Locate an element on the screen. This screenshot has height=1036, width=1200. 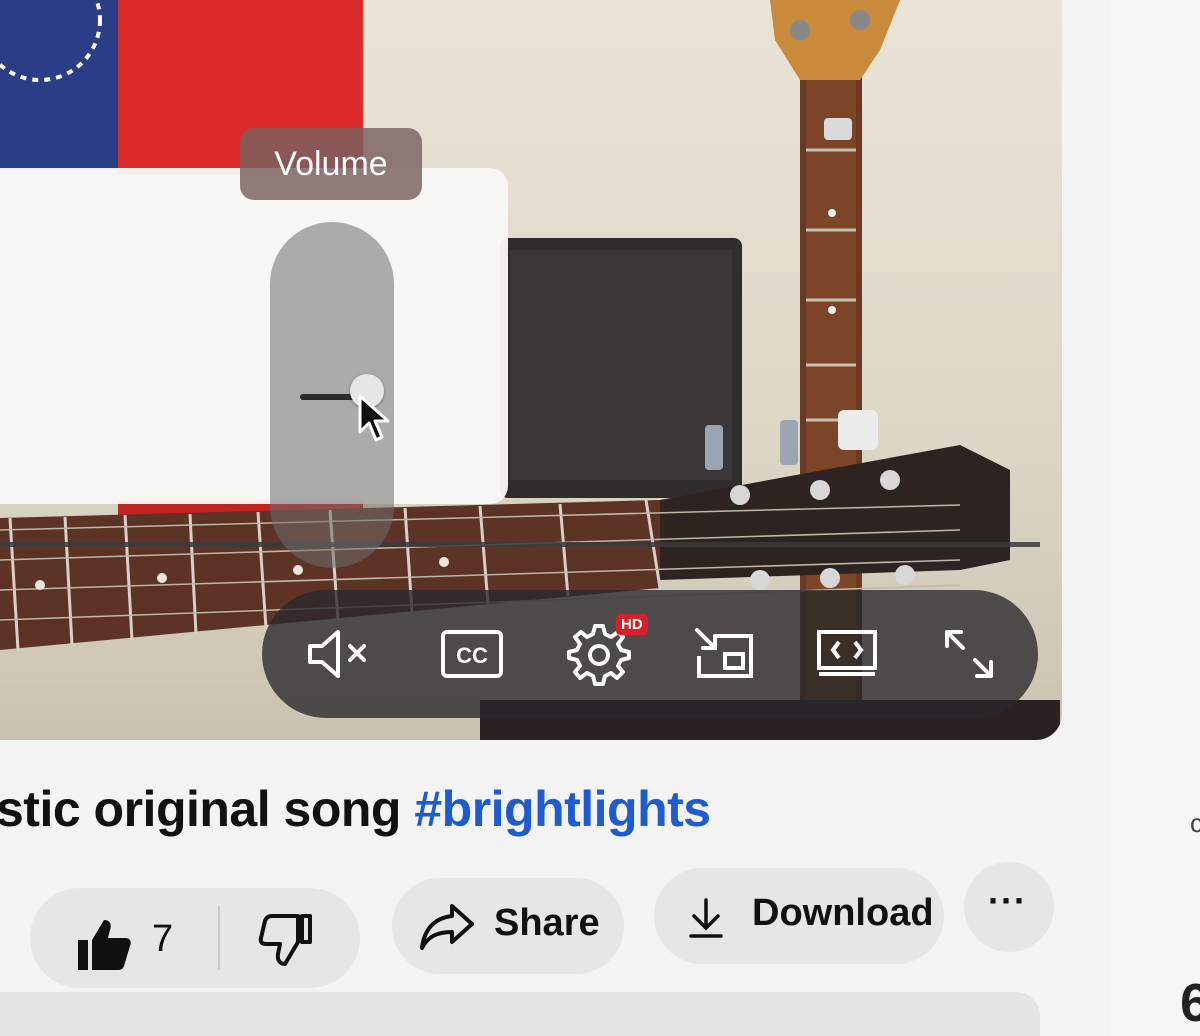
like-count: 7 is located at coordinates (163, 939).